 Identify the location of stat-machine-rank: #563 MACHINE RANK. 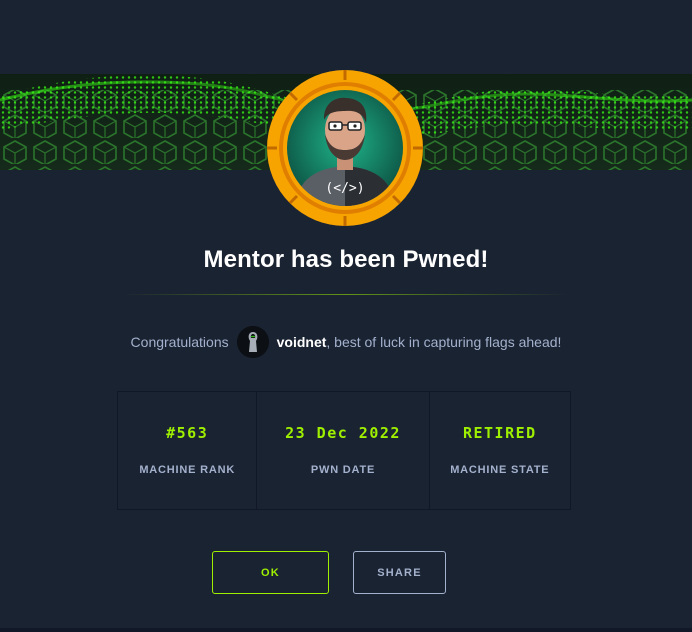
(187, 450).